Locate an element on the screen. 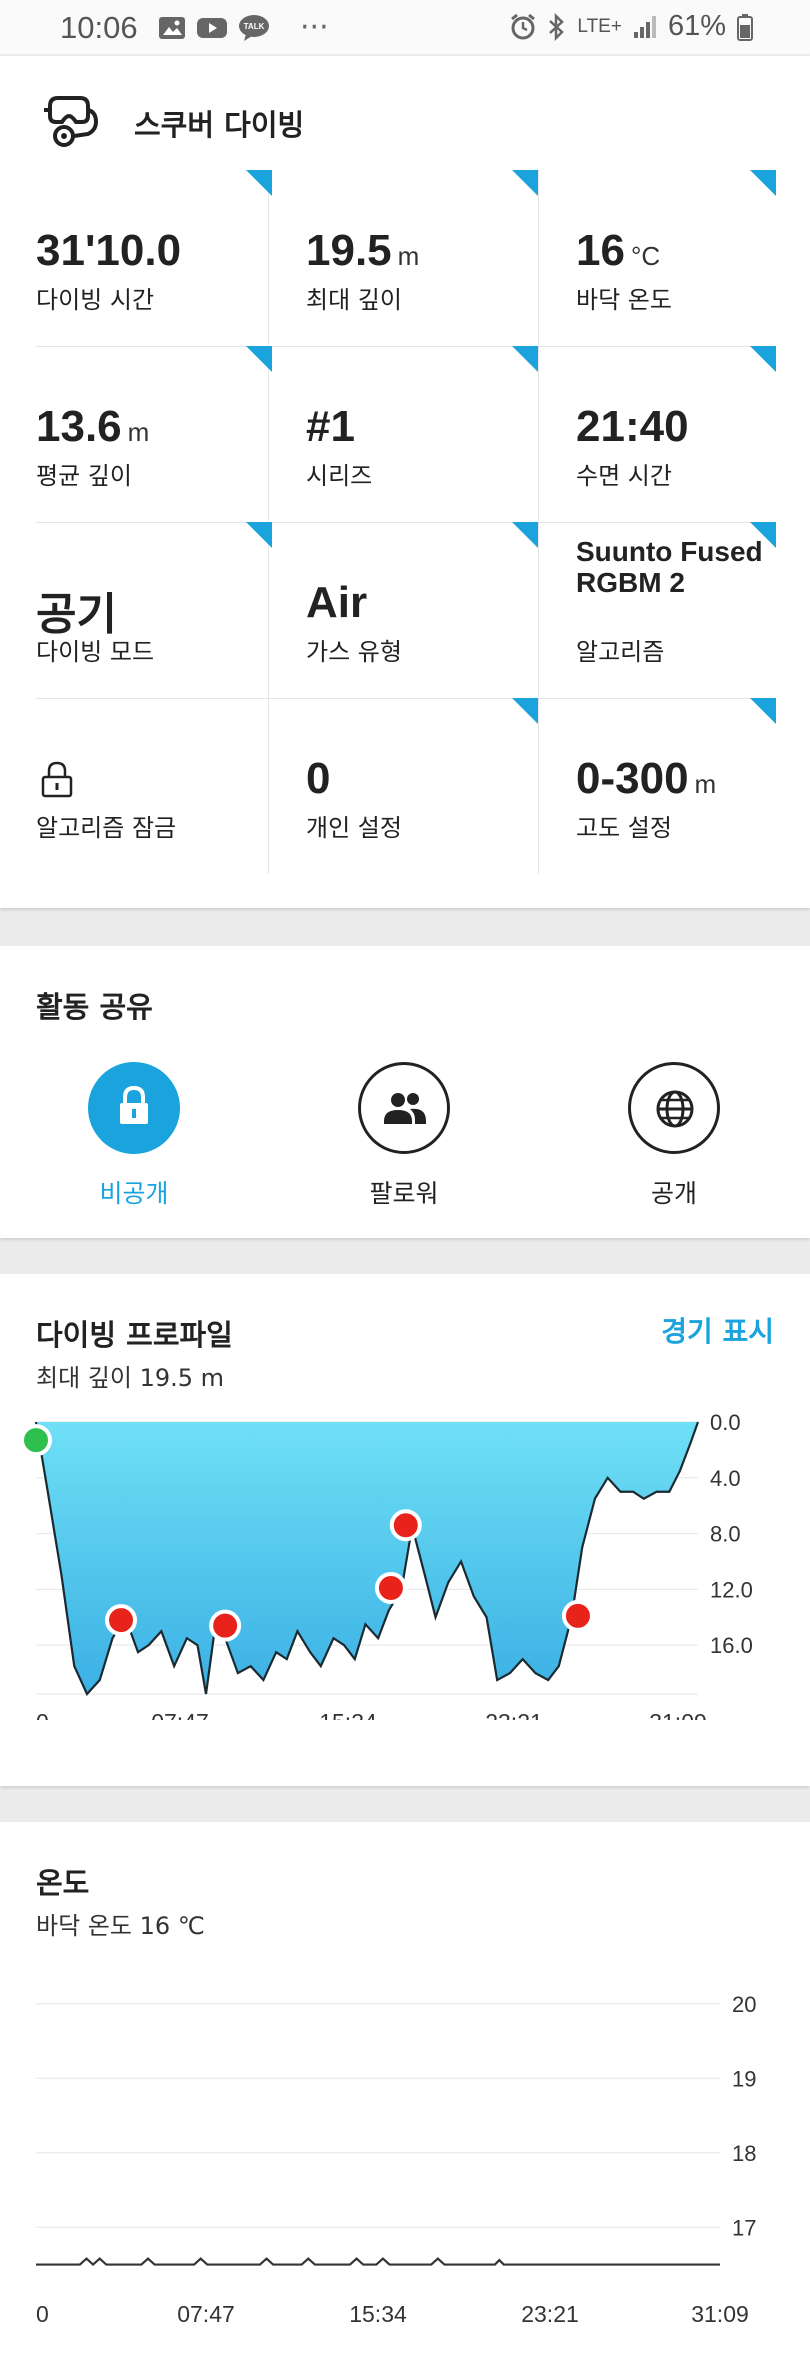 This screenshot has width=810, height=2370. stat-bottom-temp: 16 °C 바닥 온도 is located at coordinates (676, 258).